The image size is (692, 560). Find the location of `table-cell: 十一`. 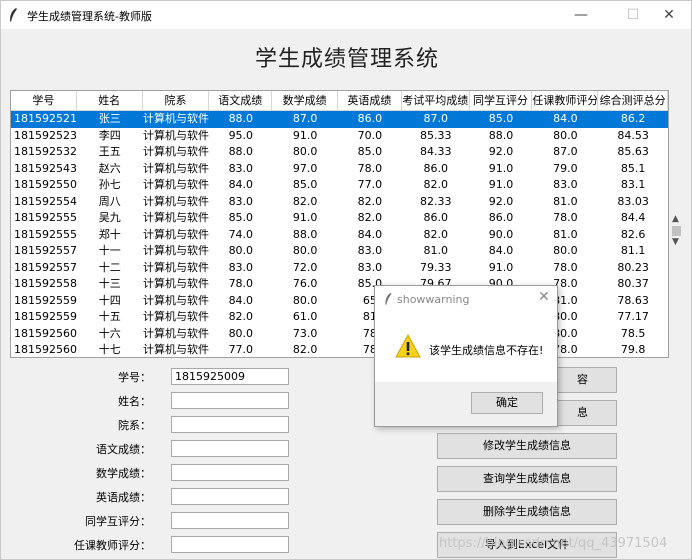

table-cell: 十一 is located at coordinates (109, 250).